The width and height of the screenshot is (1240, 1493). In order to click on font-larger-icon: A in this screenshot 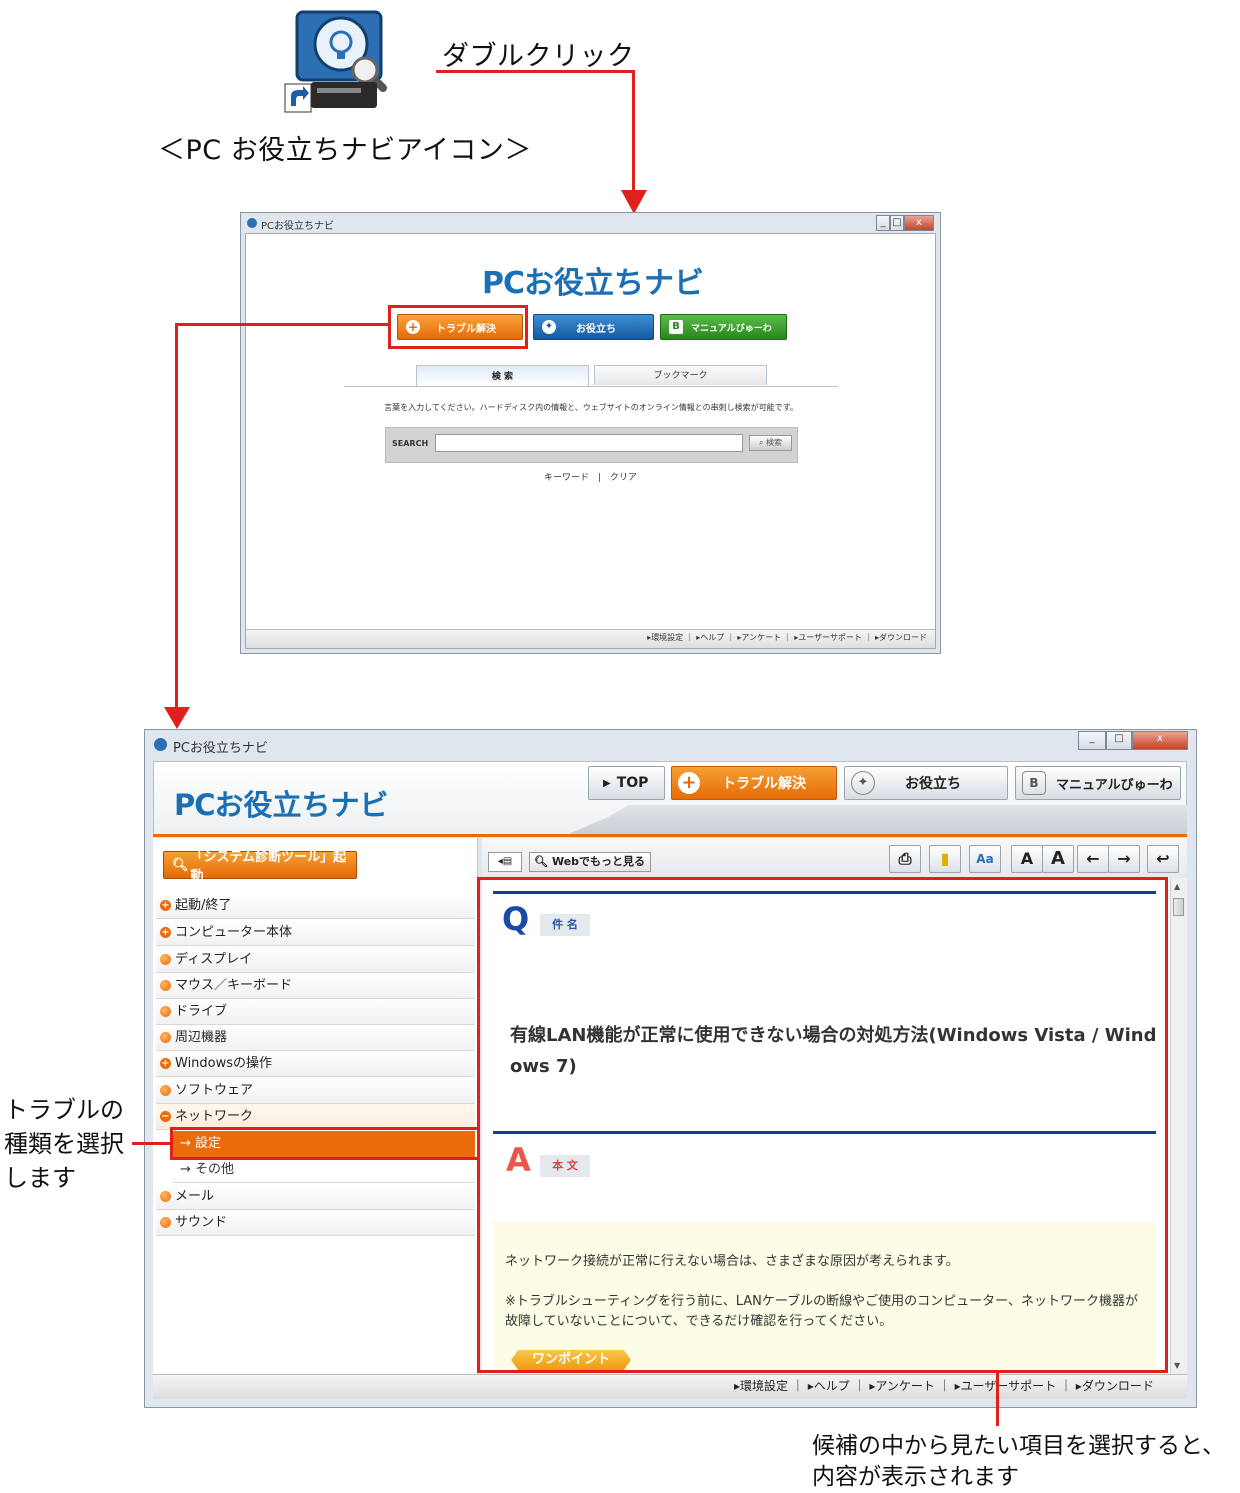, I will do `click(1058, 859)`.